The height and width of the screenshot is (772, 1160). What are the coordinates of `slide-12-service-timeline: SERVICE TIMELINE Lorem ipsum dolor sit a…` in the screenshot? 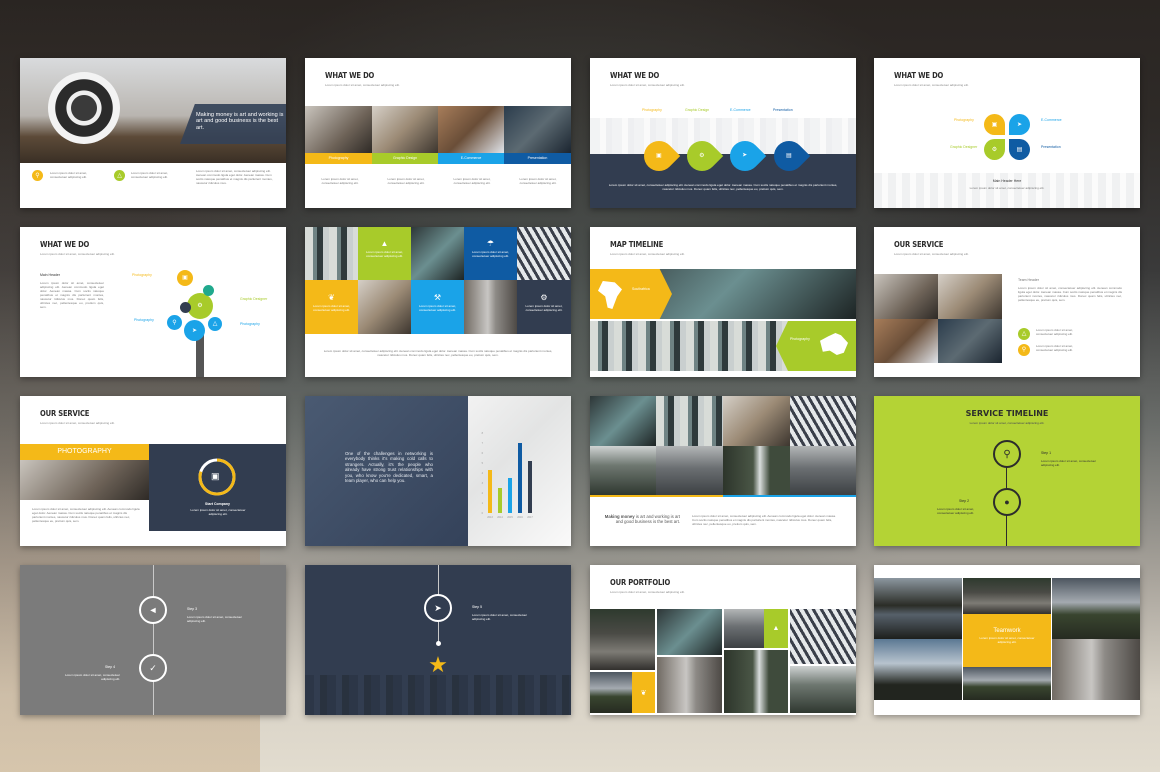 It's located at (1007, 471).